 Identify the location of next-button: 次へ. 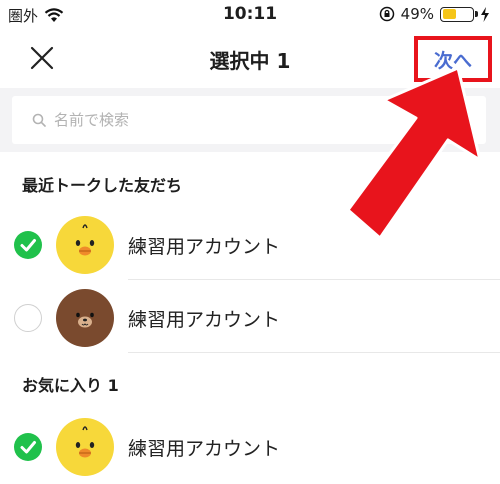
(453, 59).